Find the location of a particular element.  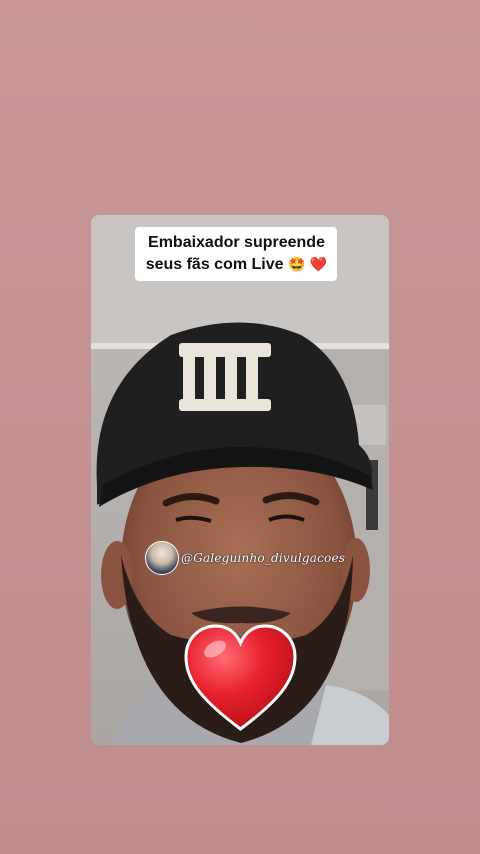

caption-line-1: Embaixador supreende is located at coordinates (236, 242).